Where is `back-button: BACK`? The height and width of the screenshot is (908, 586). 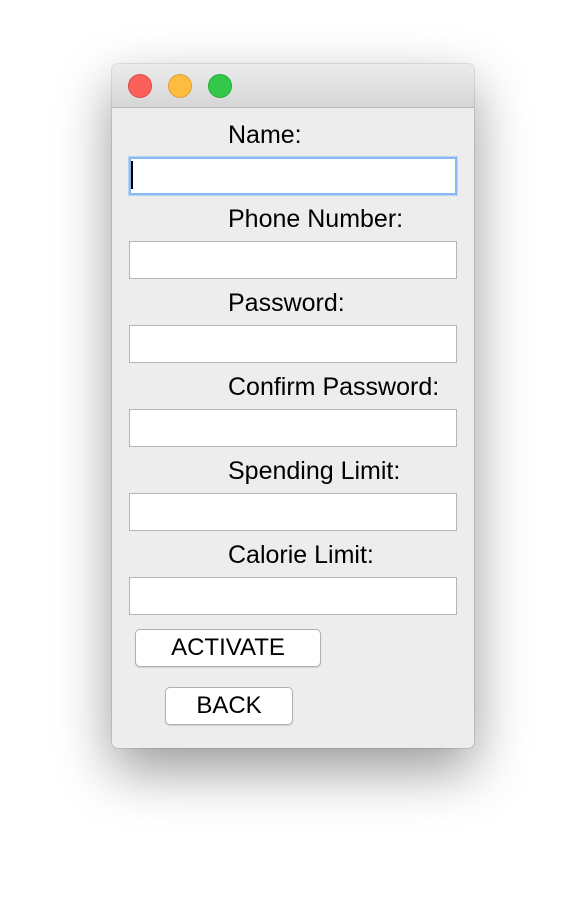 back-button: BACK is located at coordinates (229, 706).